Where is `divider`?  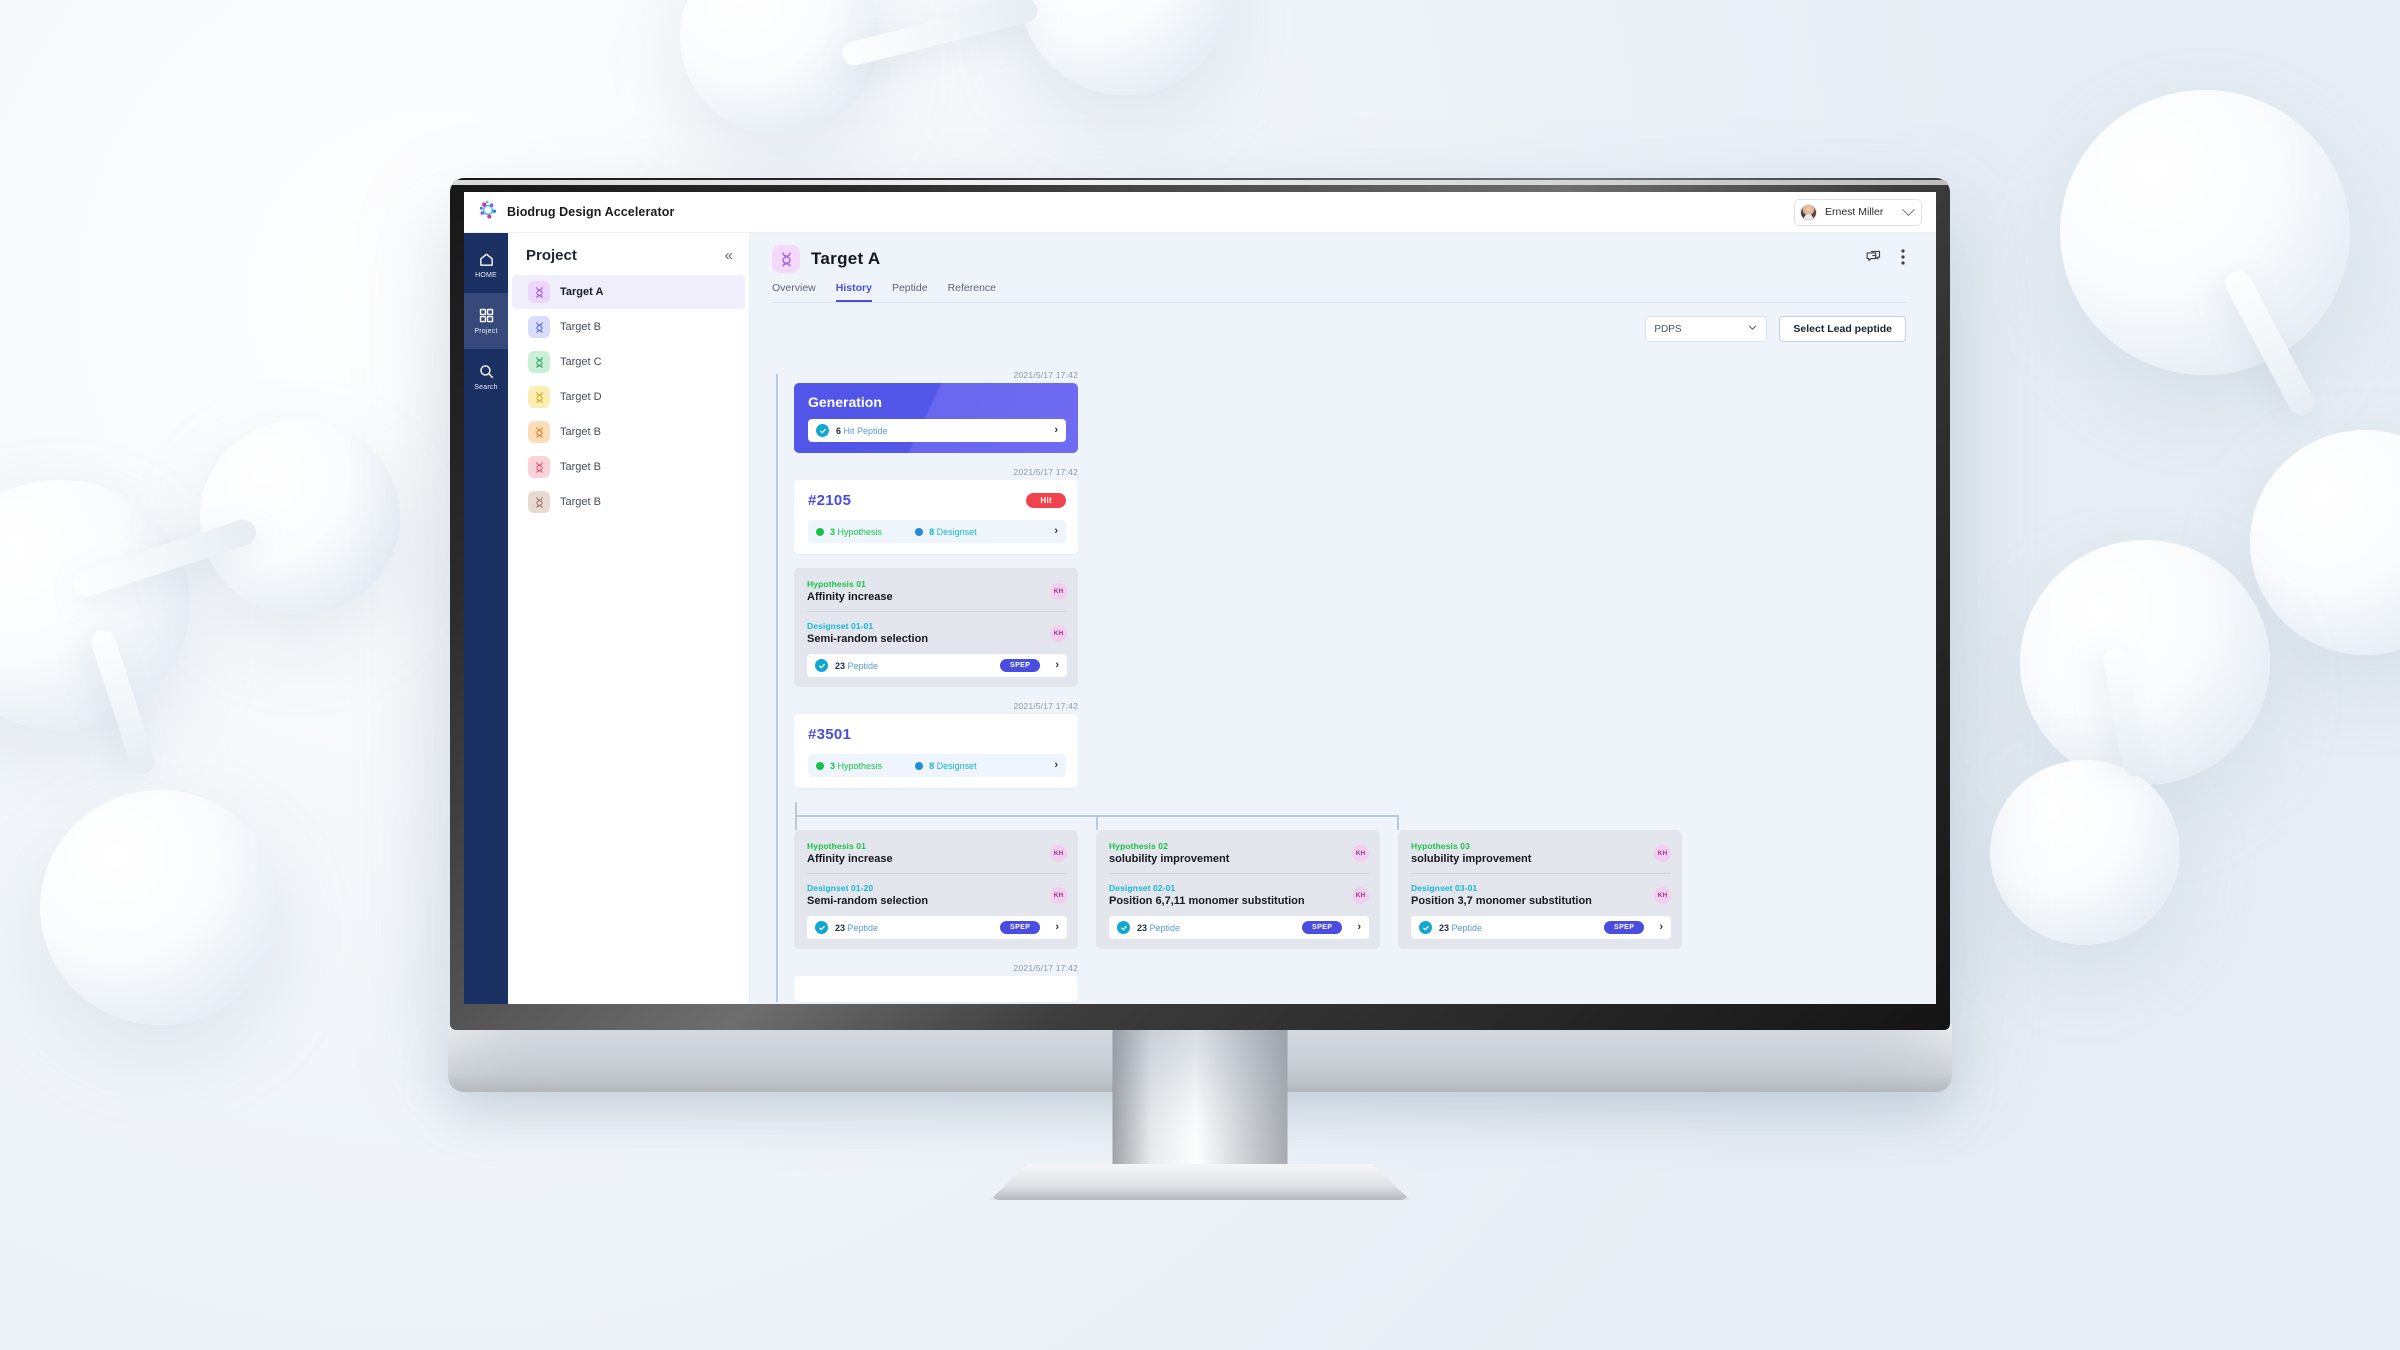
divider is located at coordinates (1541, 873).